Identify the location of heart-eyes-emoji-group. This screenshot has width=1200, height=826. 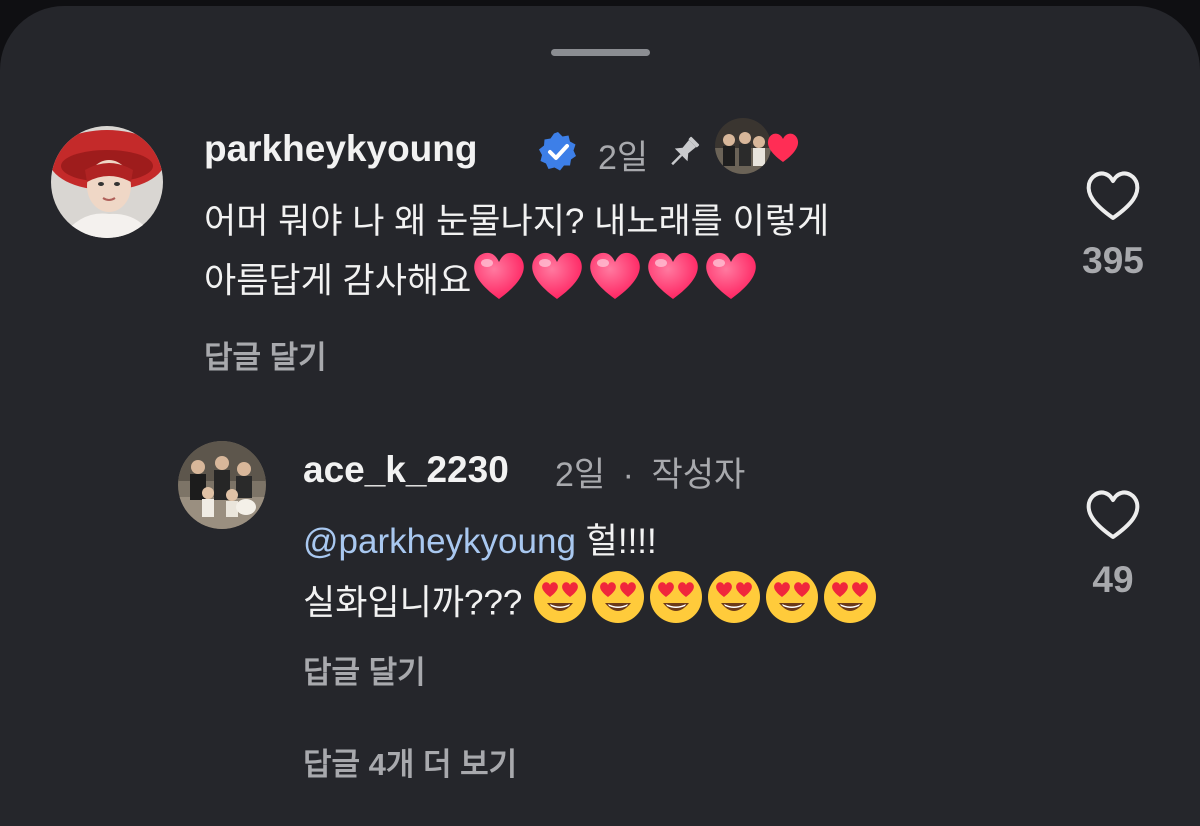
(706, 597).